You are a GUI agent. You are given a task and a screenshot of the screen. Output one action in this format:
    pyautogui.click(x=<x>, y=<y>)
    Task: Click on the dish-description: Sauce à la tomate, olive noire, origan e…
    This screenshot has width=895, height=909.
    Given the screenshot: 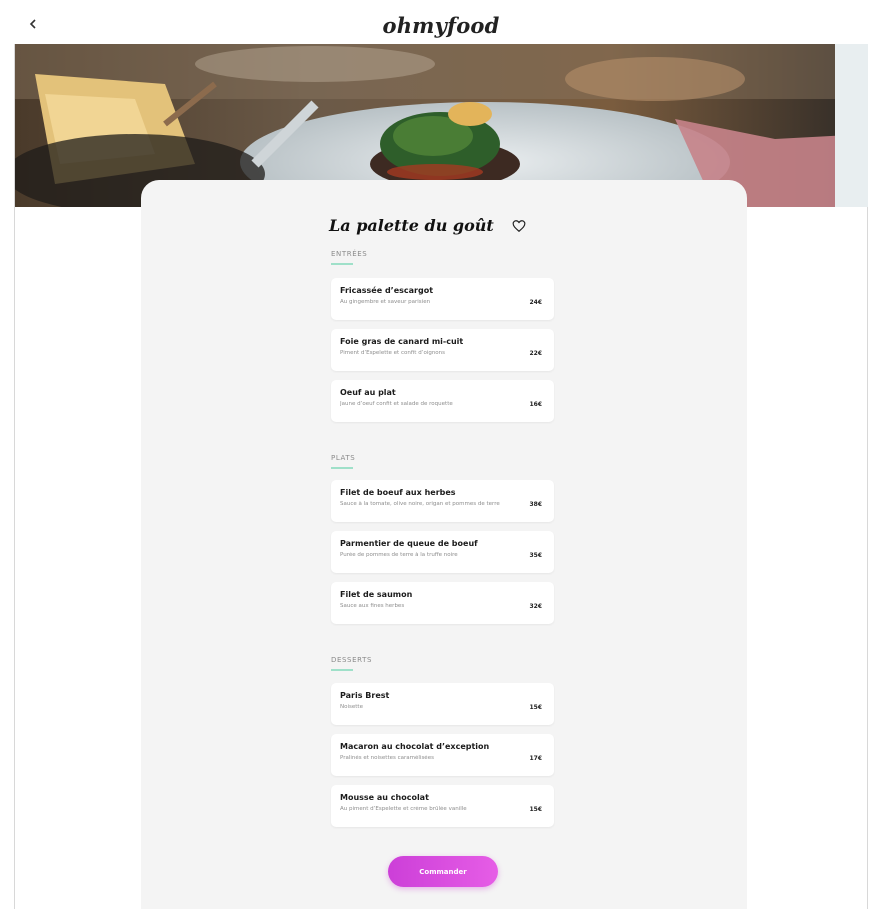 What is the action you would take?
    pyautogui.click(x=420, y=504)
    